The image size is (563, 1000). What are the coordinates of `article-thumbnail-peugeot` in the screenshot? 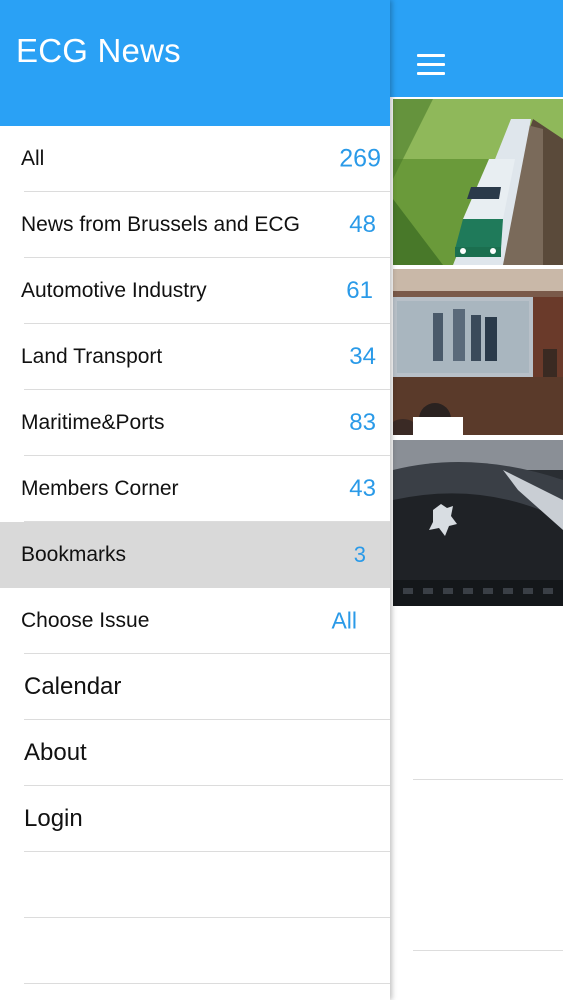 It's located at (478, 523).